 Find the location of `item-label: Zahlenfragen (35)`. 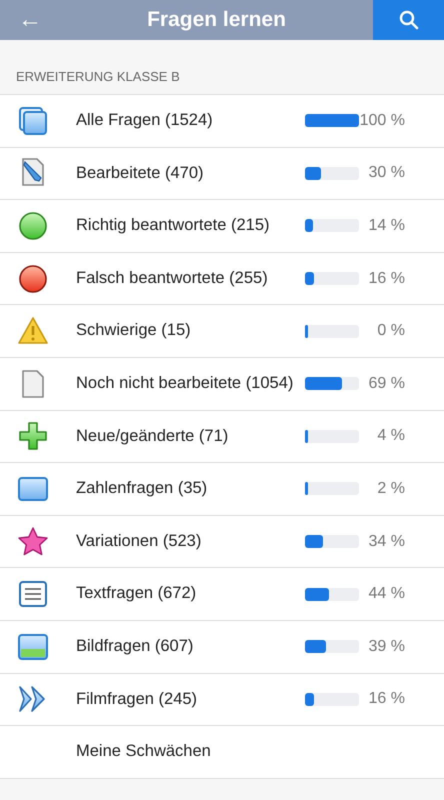

item-label: Zahlenfragen (35) is located at coordinates (142, 489).